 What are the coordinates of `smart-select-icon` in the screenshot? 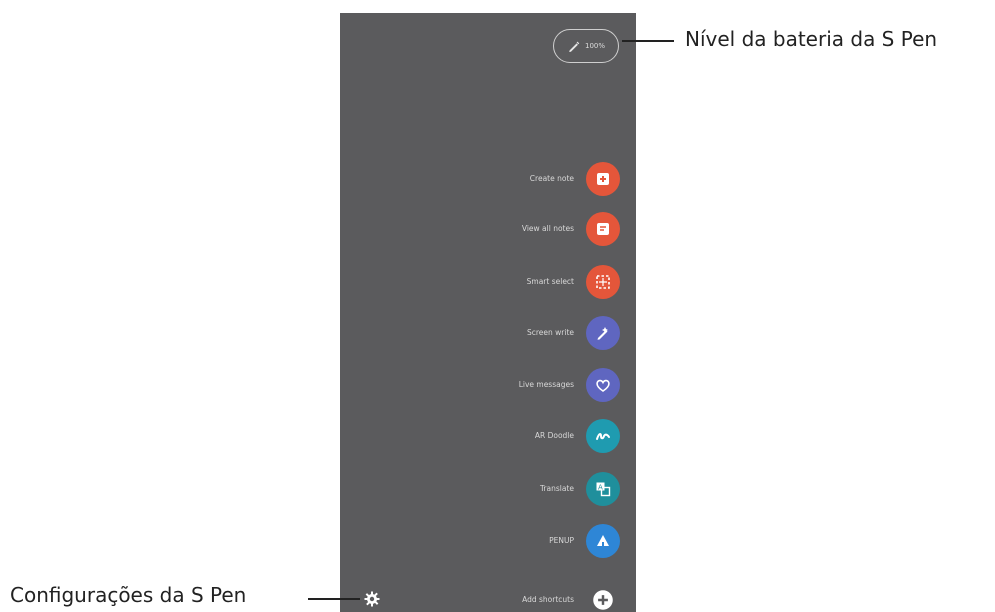 It's located at (603, 282).